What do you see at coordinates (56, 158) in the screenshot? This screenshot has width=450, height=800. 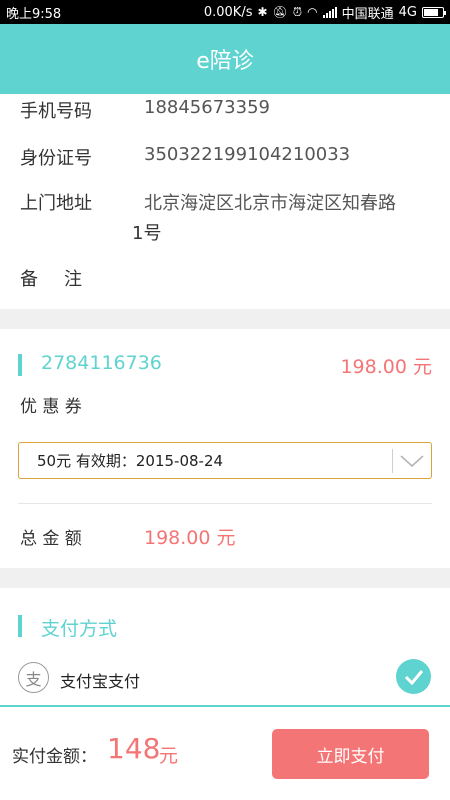 I see `id-label: 身份证号` at bounding box center [56, 158].